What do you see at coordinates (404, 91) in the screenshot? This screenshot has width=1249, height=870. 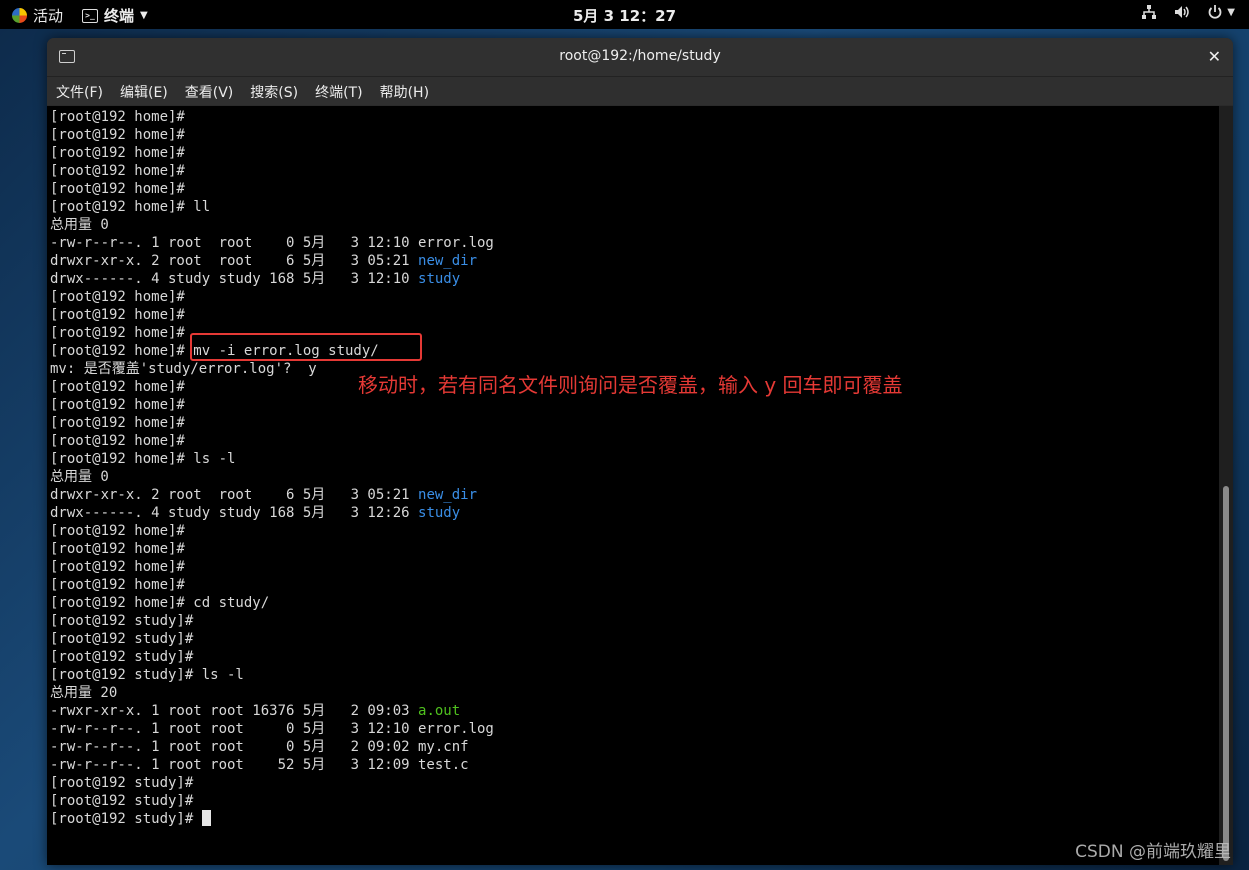 I see `menu-help: 帮助(H)` at bounding box center [404, 91].